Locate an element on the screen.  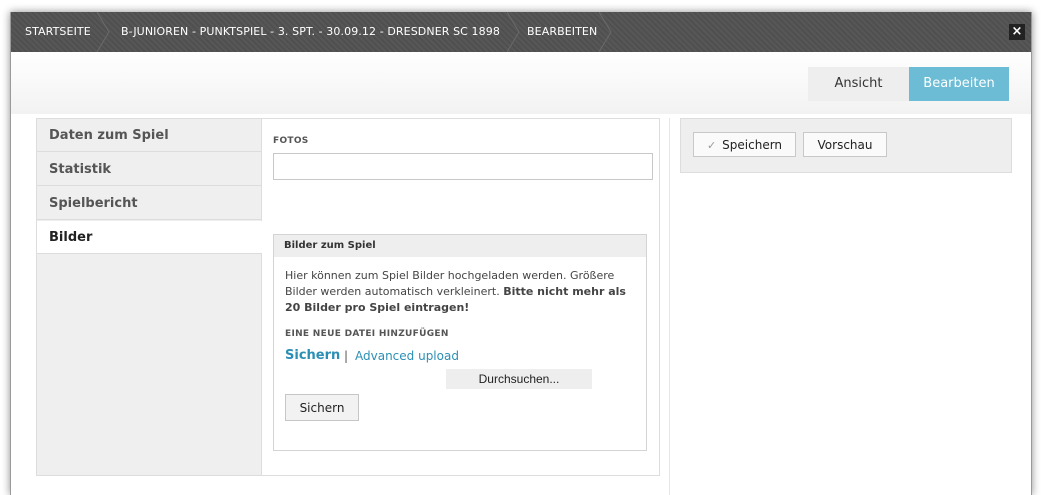
fotos-input is located at coordinates (463, 166).